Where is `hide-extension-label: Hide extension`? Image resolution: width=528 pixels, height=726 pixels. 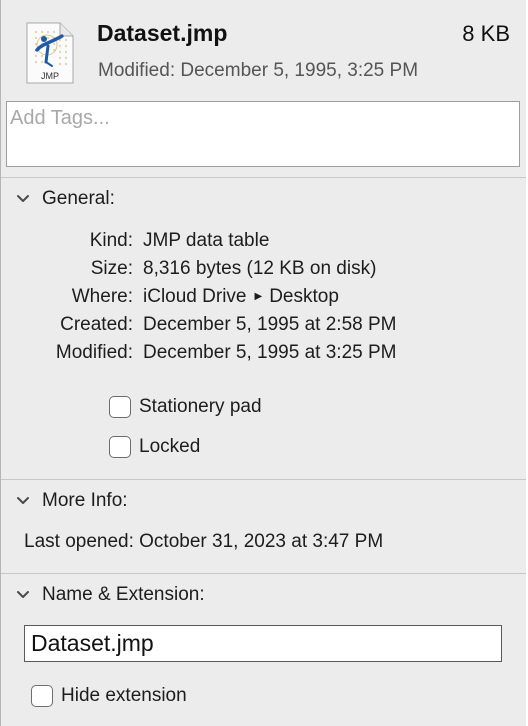 hide-extension-label: Hide extension is located at coordinates (124, 696).